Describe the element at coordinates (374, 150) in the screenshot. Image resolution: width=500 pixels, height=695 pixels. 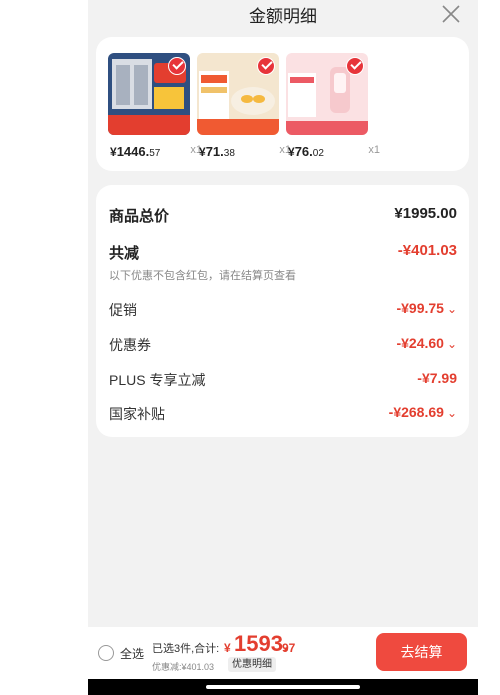
I see `product-quantity: x1` at that location.